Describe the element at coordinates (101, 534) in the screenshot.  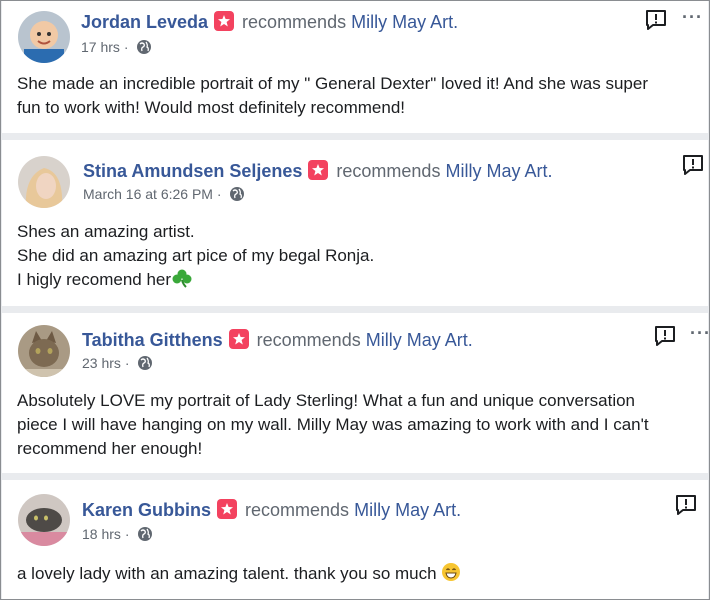
I see `post-time: 18 hrs` at that location.